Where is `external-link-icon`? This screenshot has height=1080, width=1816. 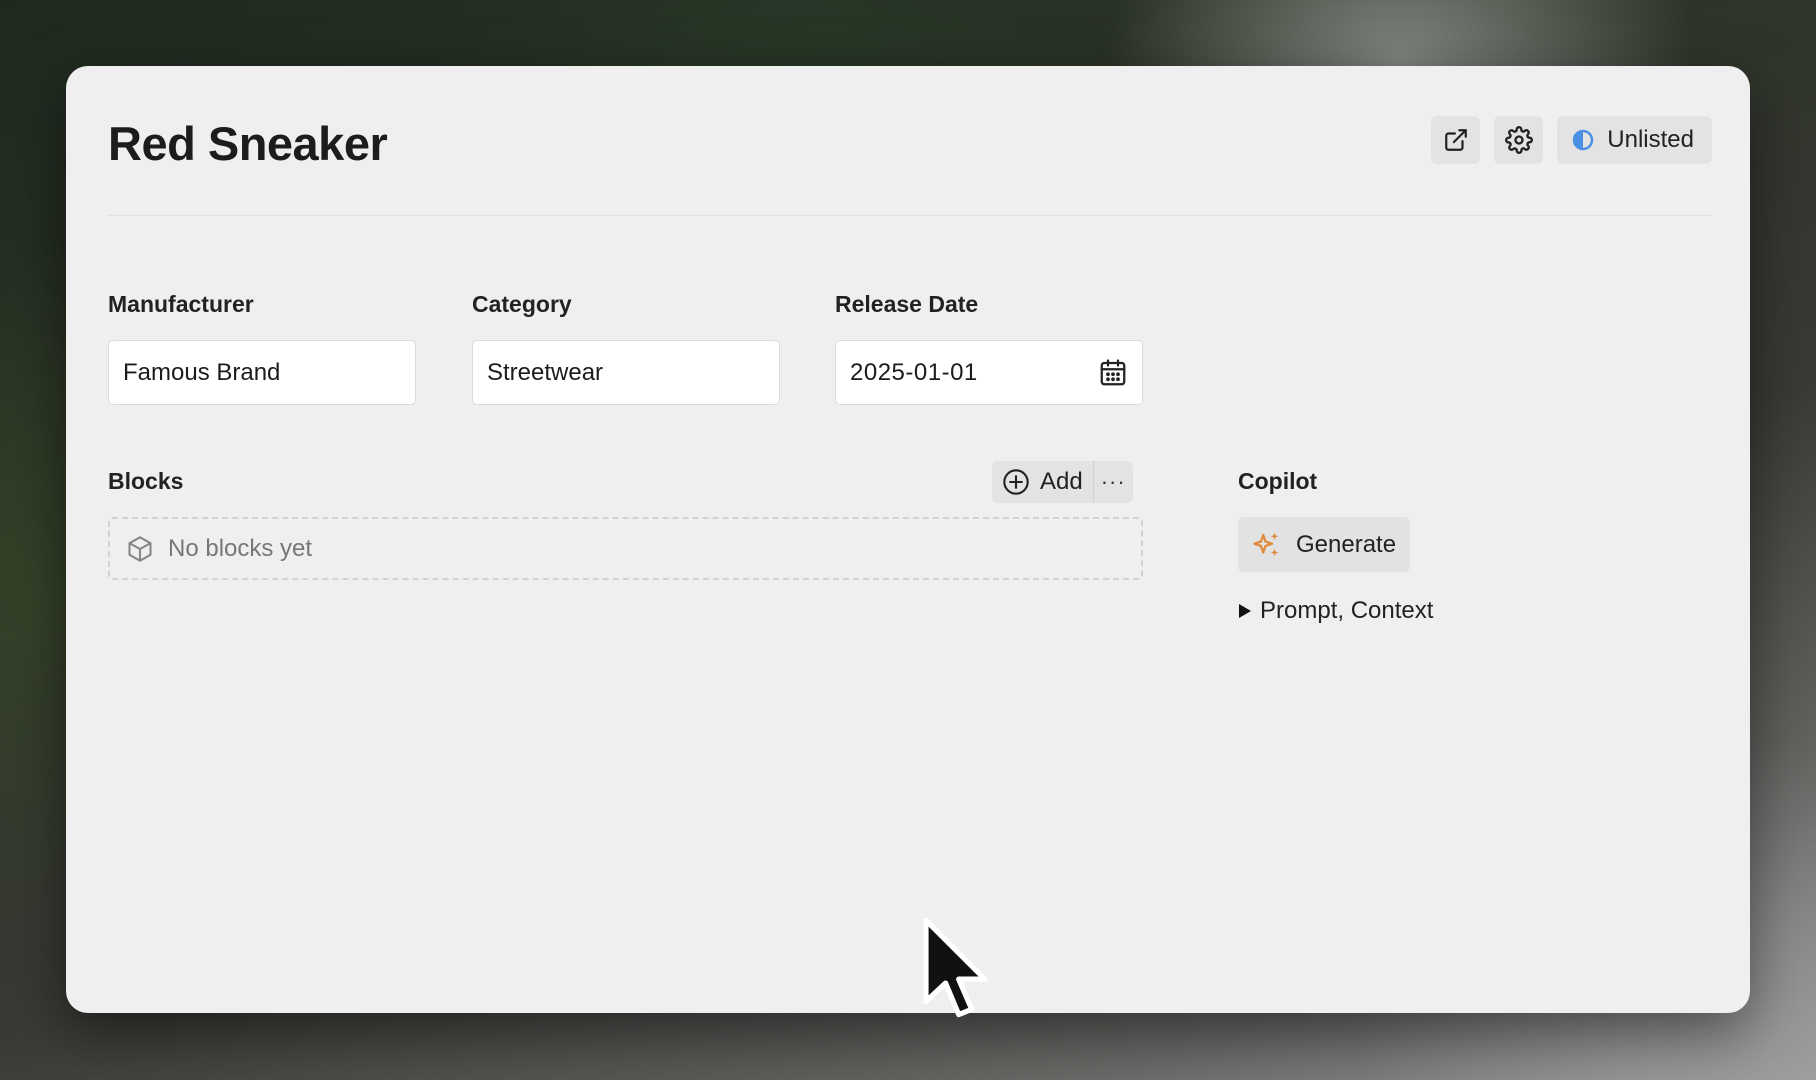 external-link-icon is located at coordinates (1455, 140).